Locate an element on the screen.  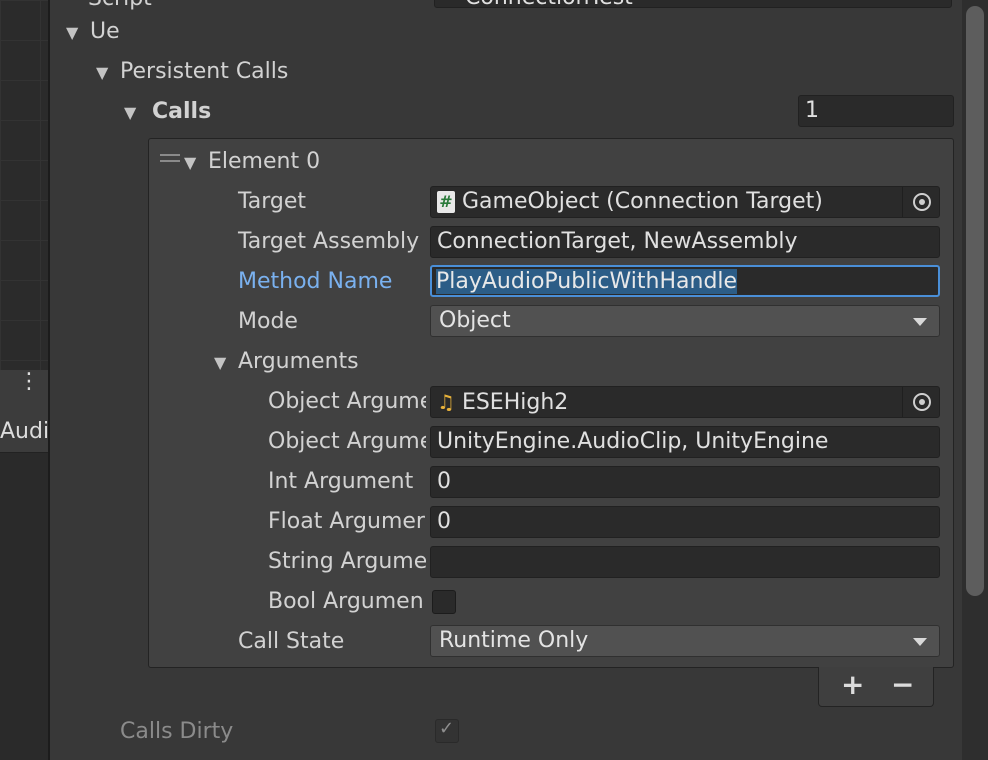
script-file-icon: # is located at coordinates (446, 202).